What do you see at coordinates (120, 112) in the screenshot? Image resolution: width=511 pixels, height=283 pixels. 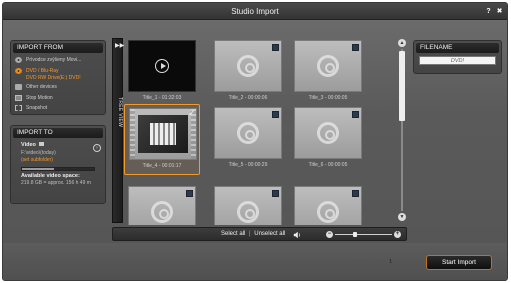 I see `tree-view-label: TREE VIEW` at bounding box center [120, 112].